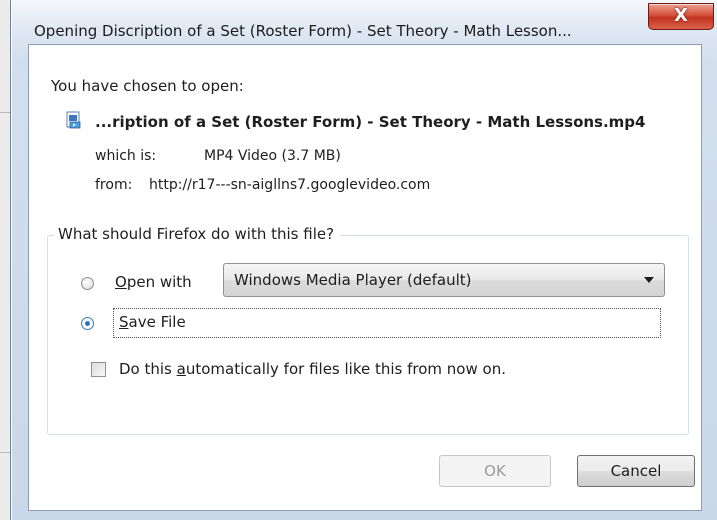  I want to click on close-icon: X, so click(681, 15).